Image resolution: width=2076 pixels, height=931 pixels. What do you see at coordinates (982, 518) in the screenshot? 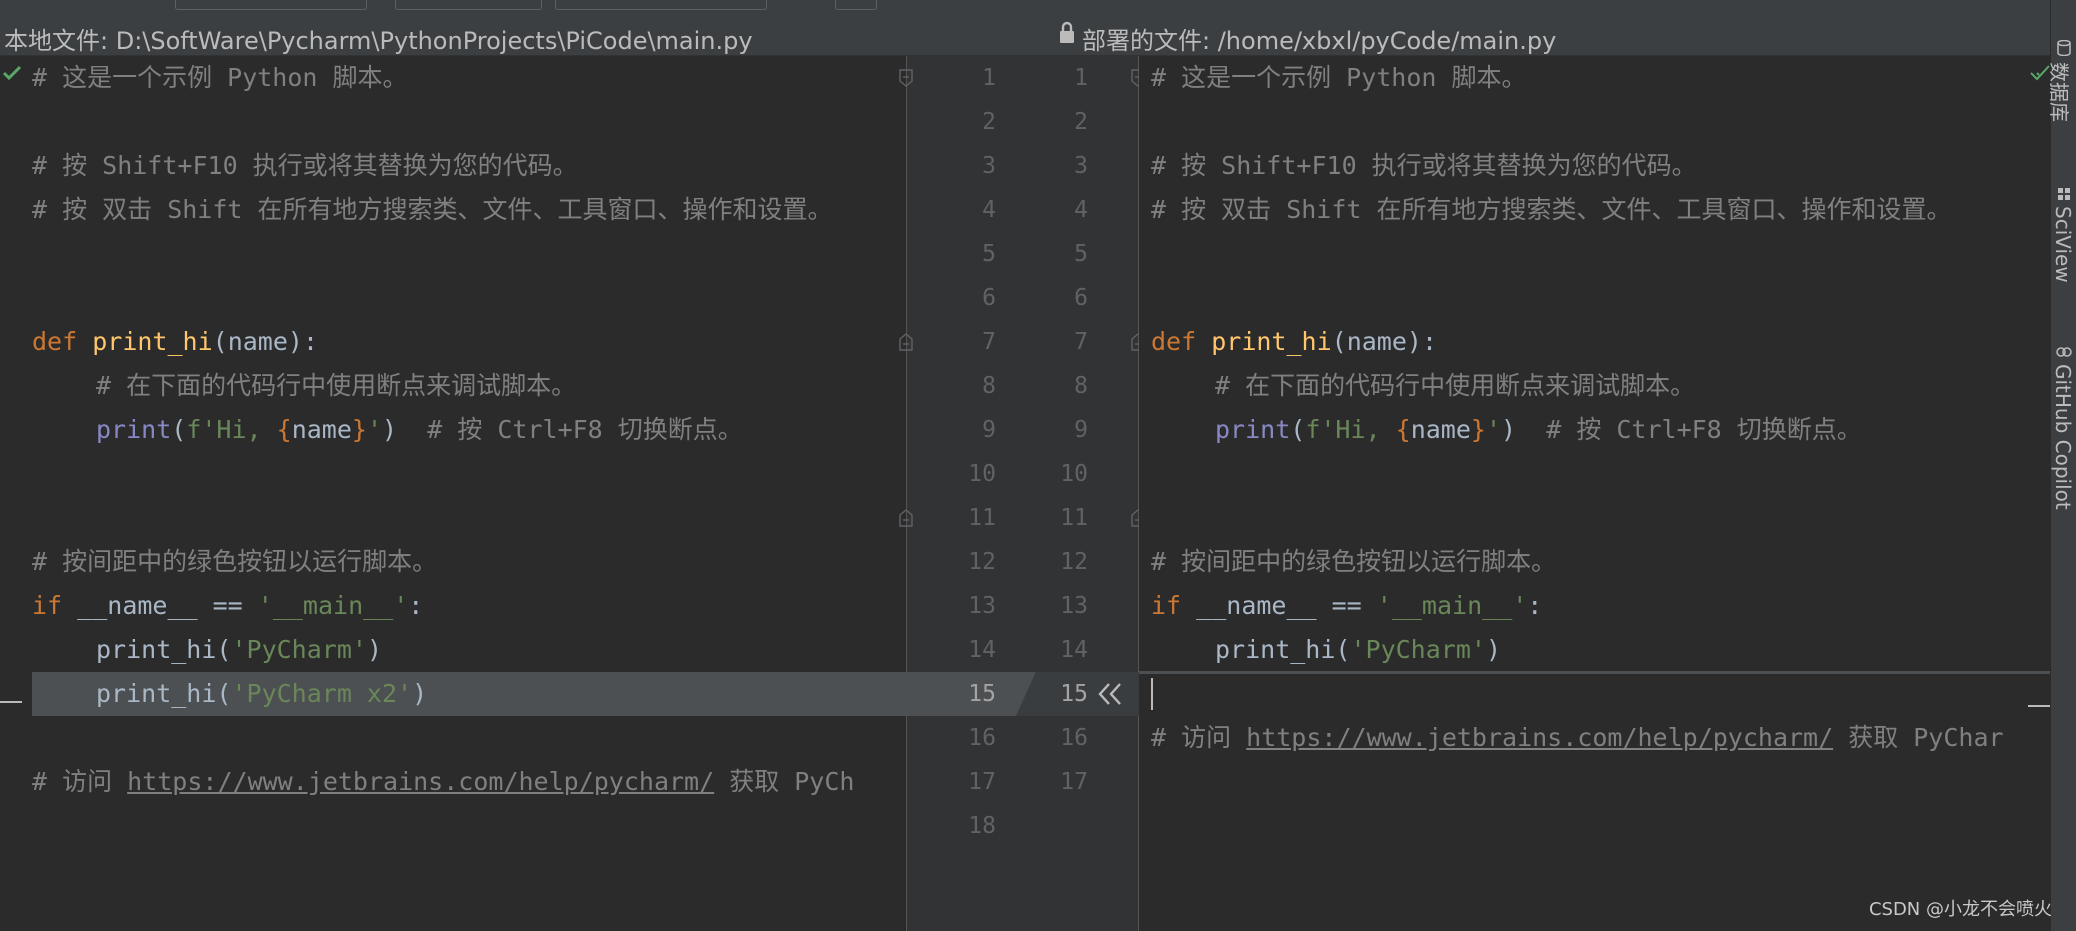
I see `left-line-number: 11` at bounding box center [982, 518].